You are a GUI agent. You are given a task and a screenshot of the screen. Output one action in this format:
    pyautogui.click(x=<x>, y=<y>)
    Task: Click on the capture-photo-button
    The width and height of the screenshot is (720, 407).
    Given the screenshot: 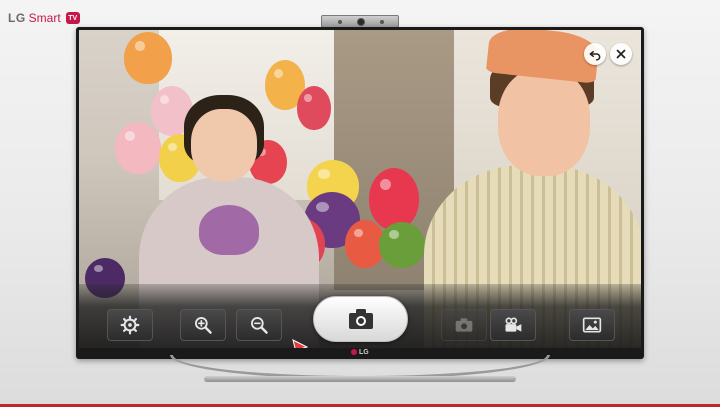 What is the action you would take?
    pyautogui.click(x=360, y=319)
    